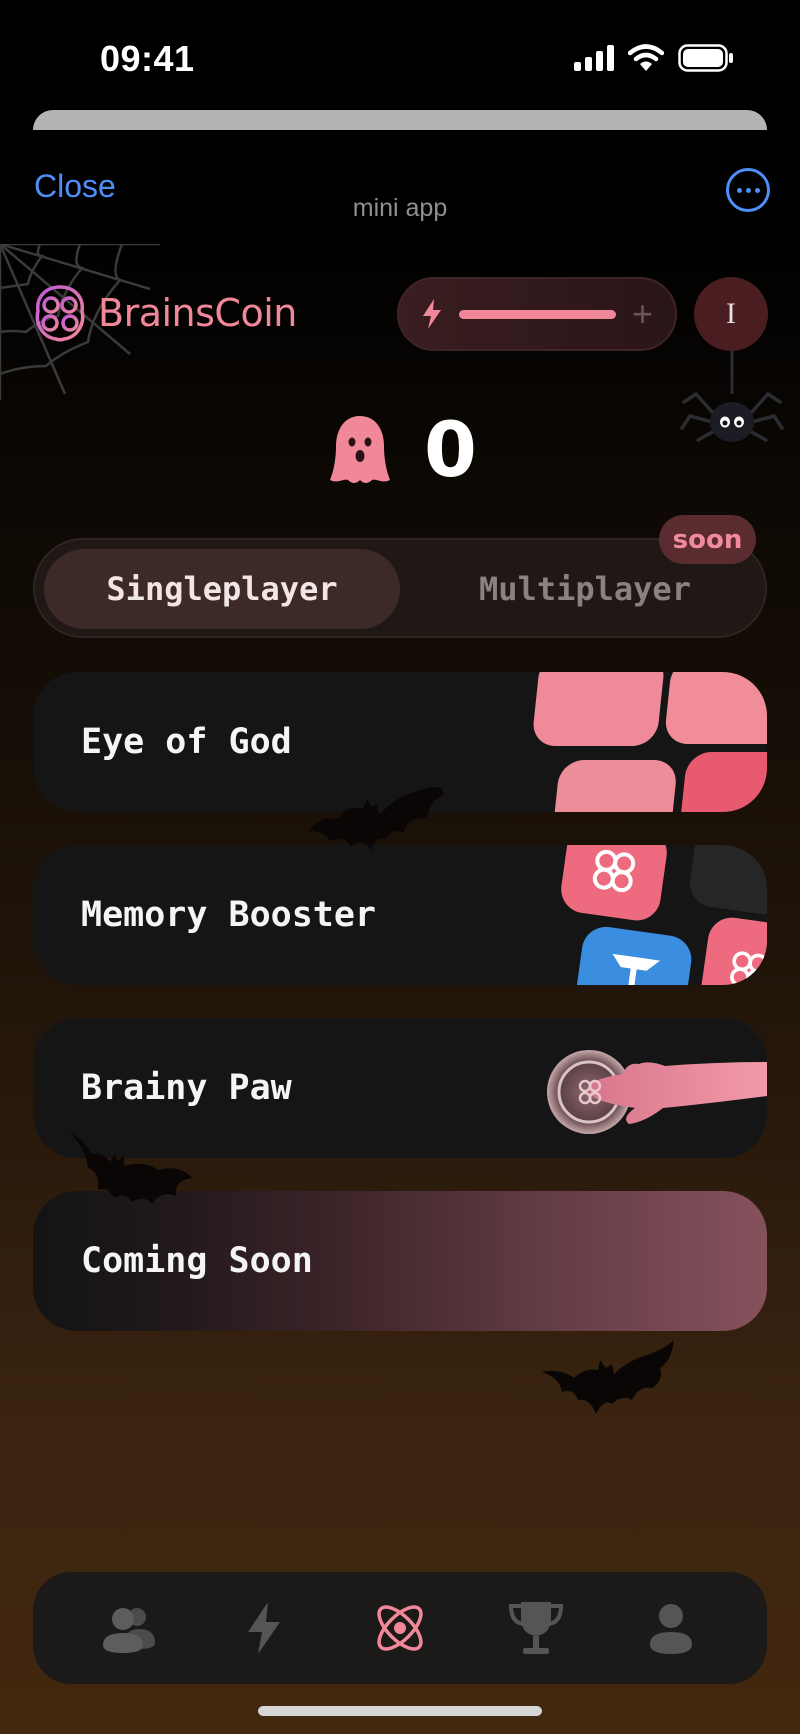  Describe the element at coordinates (400, 1088) in the screenshot. I see `game-card-brainy-paw: Brainy Paw` at that location.